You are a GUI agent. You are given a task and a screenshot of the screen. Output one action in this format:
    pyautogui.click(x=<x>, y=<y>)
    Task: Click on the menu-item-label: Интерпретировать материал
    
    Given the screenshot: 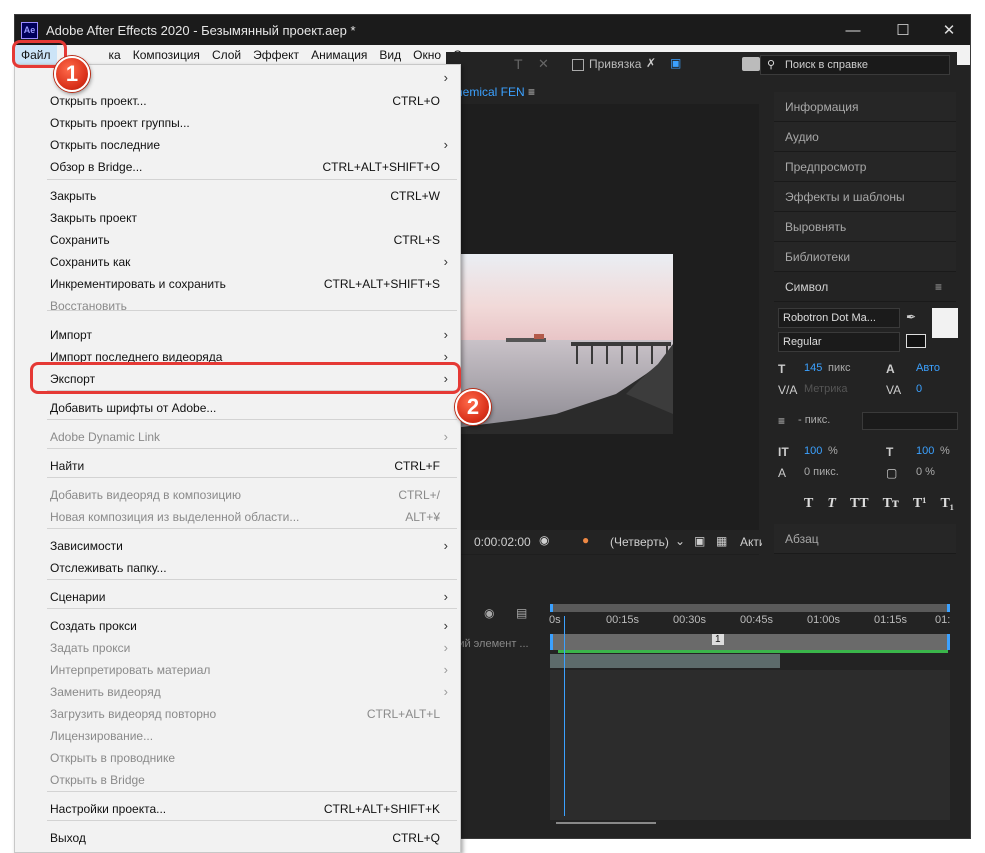 What is the action you would take?
    pyautogui.click(x=130, y=670)
    